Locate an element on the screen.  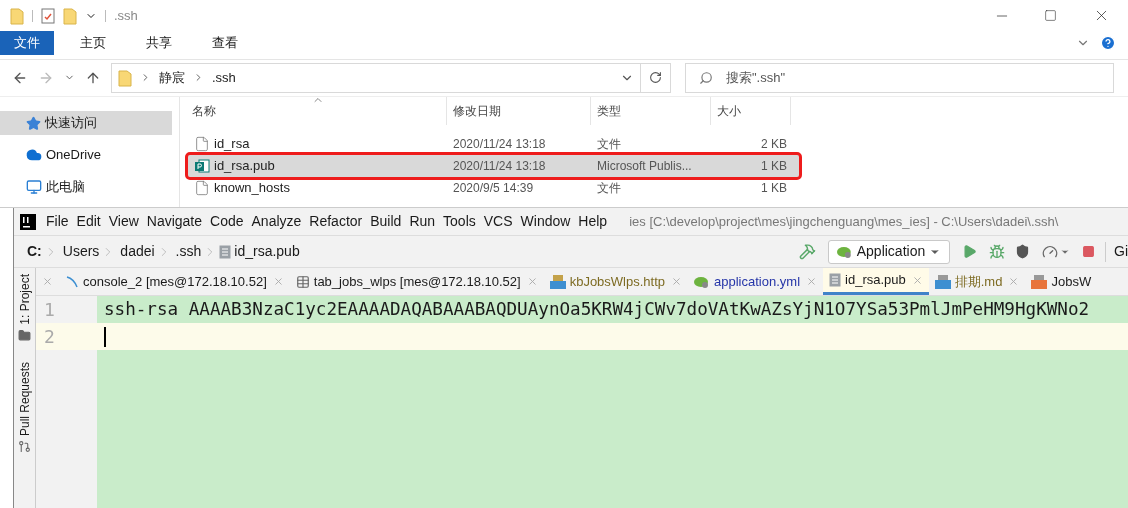
tool-window-button: Pull Requests is located at coordinates (24, 407).